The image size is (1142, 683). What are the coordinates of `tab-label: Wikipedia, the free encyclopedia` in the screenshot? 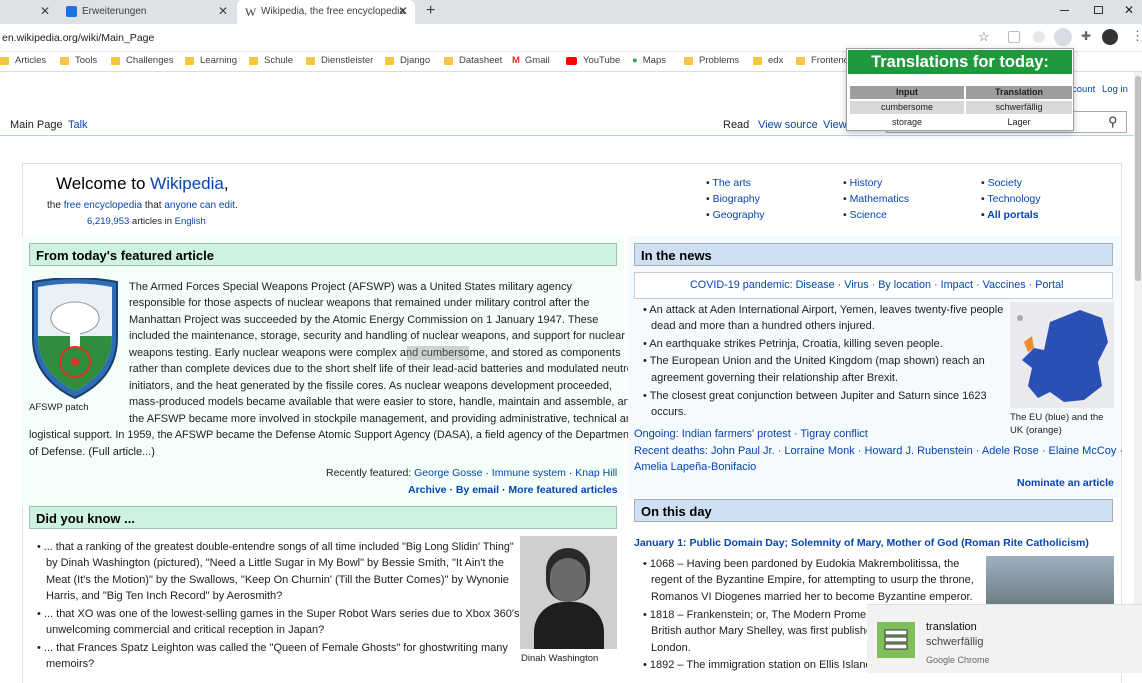 It's located at (333, 11).